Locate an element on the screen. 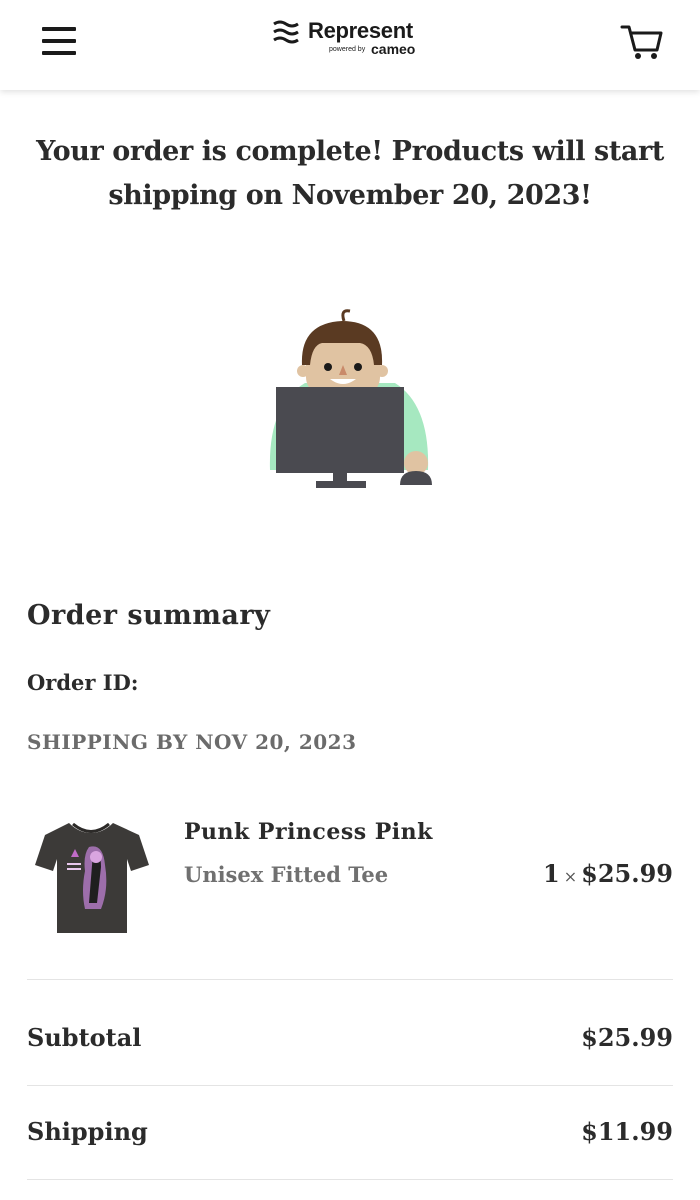 The height and width of the screenshot is (1200, 700). product-variant: Unisex Fitted Tee is located at coordinates (286, 874).